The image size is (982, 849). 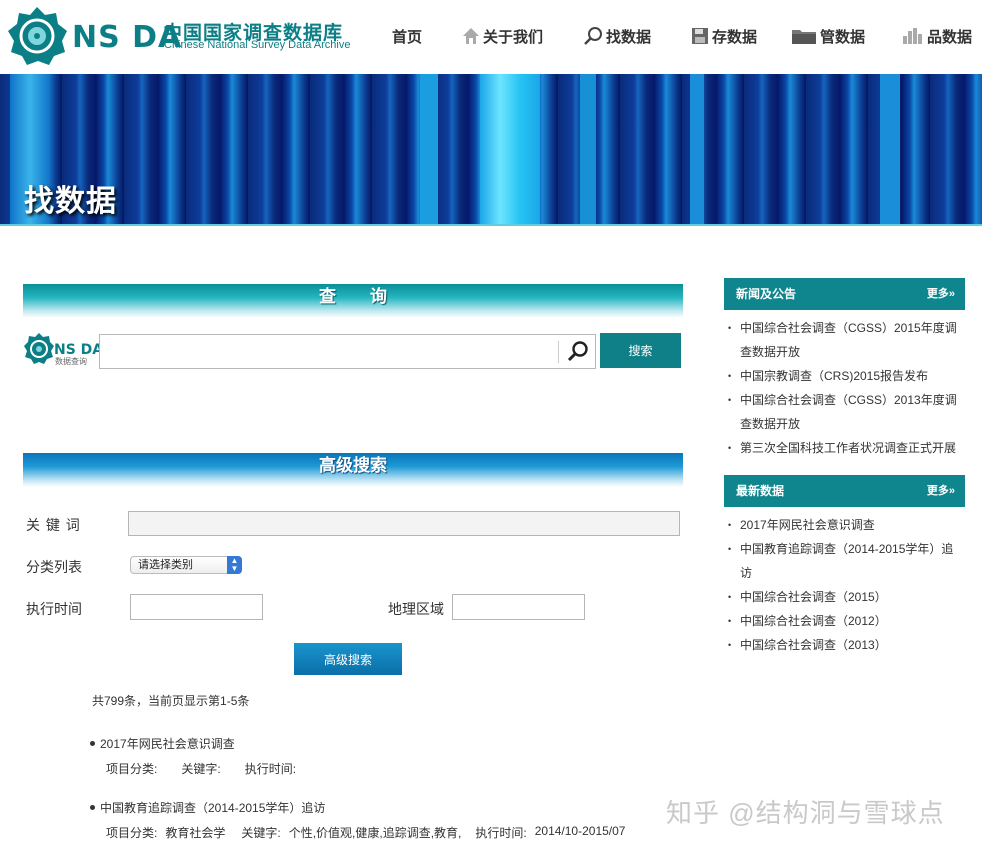 What do you see at coordinates (593, 36) in the screenshot?
I see `search-icon` at bounding box center [593, 36].